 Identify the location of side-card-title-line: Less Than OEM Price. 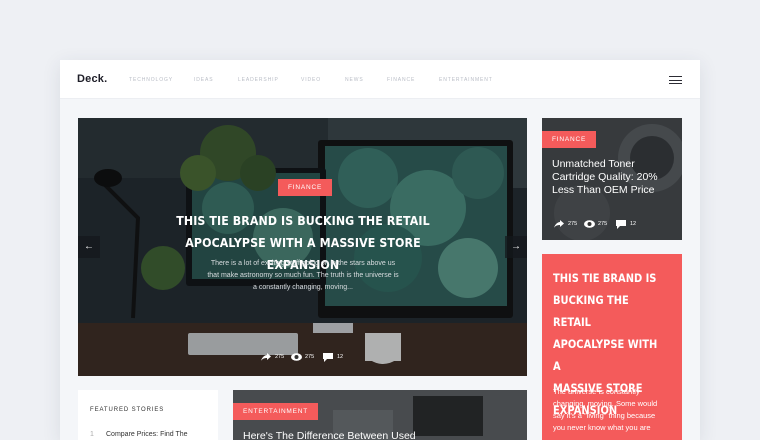
(603, 190).